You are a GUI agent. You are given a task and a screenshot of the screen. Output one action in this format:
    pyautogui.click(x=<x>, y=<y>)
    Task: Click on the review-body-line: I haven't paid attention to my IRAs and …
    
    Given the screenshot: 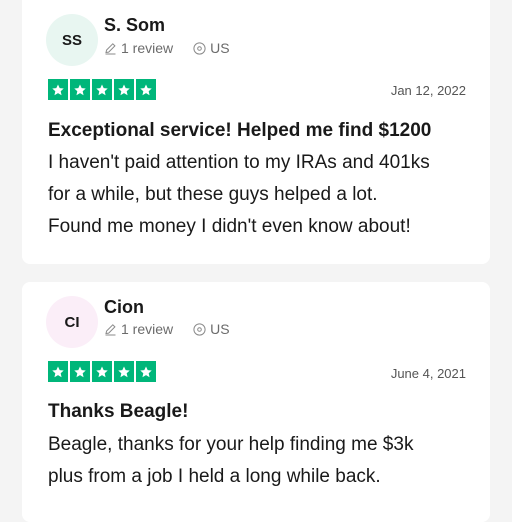 What is the action you would take?
    pyautogui.click(x=239, y=162)
    